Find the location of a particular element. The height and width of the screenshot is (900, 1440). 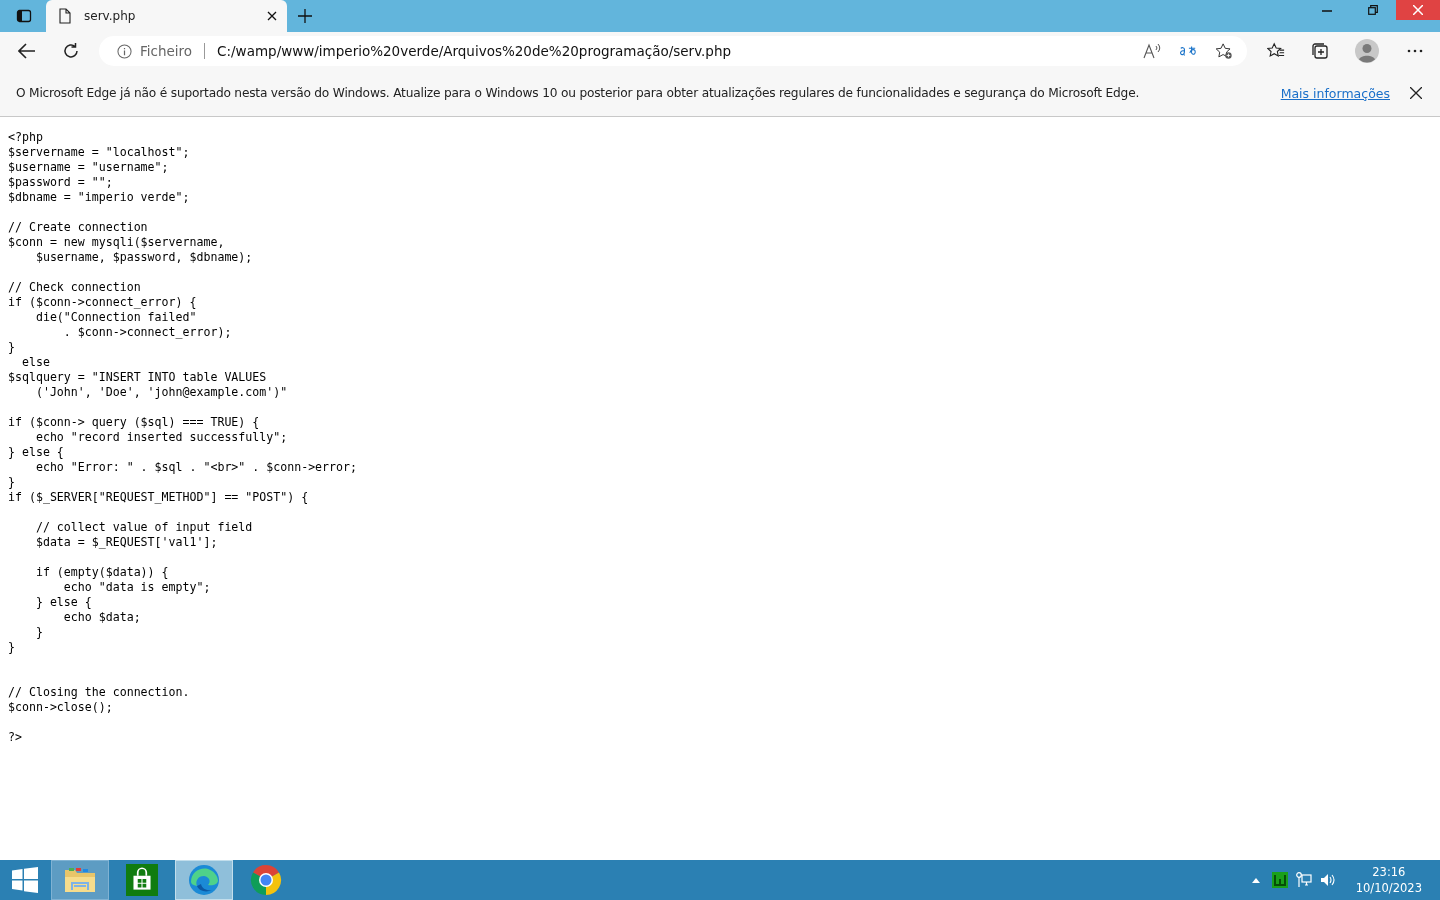

profile-avatar-icon is located at coordinates (1367, 51).